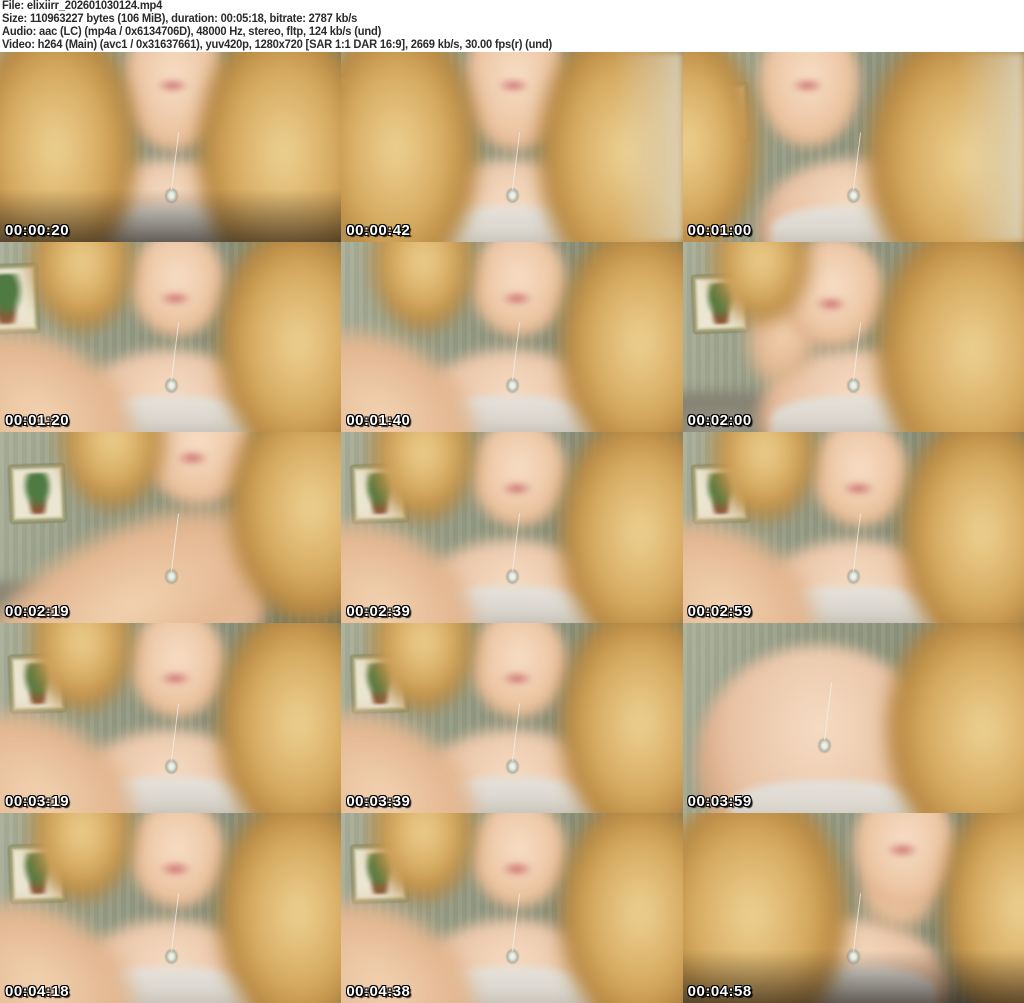 This screenshot has height=1003, width=1024. I want to click on video-thumbnail: 00:00:20, so click(171, 147).